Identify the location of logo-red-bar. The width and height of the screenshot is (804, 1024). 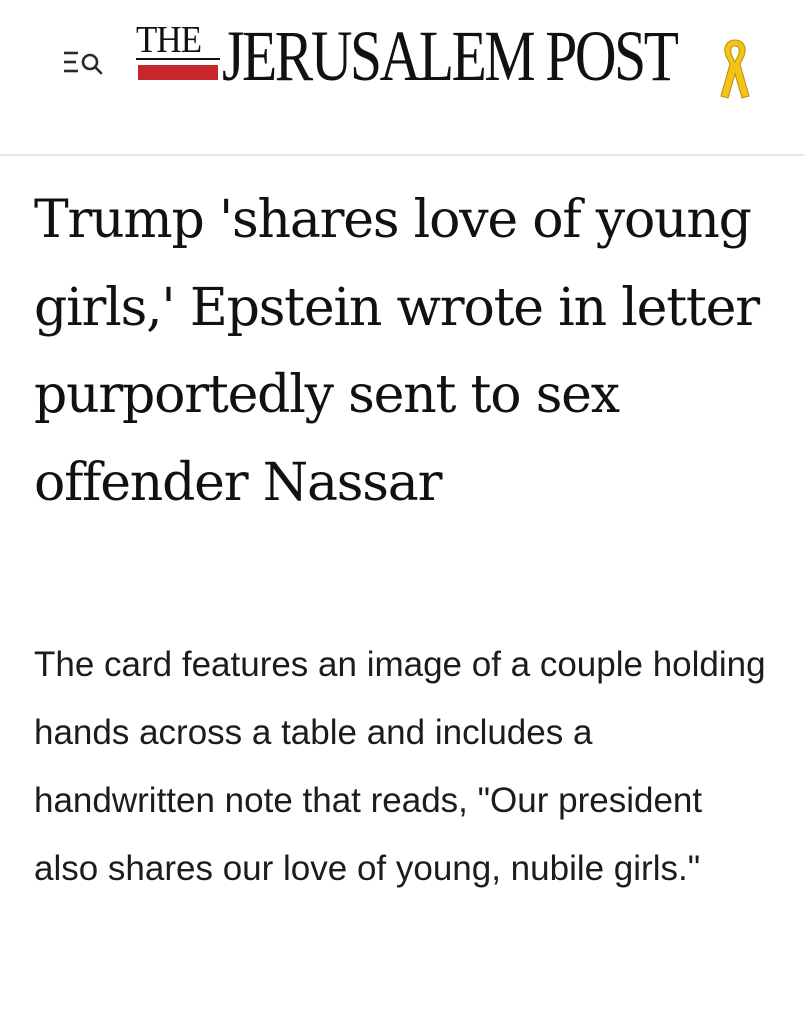
(178, 72).